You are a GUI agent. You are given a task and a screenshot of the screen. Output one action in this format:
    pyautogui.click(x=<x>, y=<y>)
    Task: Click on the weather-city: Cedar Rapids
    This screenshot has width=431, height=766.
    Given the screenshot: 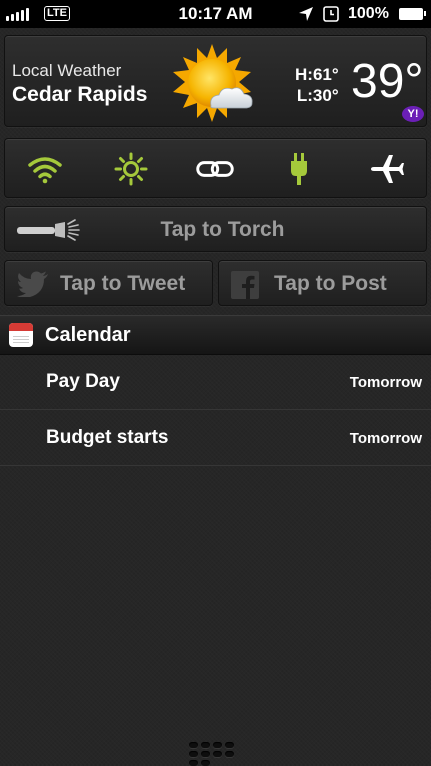 What is the action you would take?
    pyautogui.click(x=80, y=94)
    